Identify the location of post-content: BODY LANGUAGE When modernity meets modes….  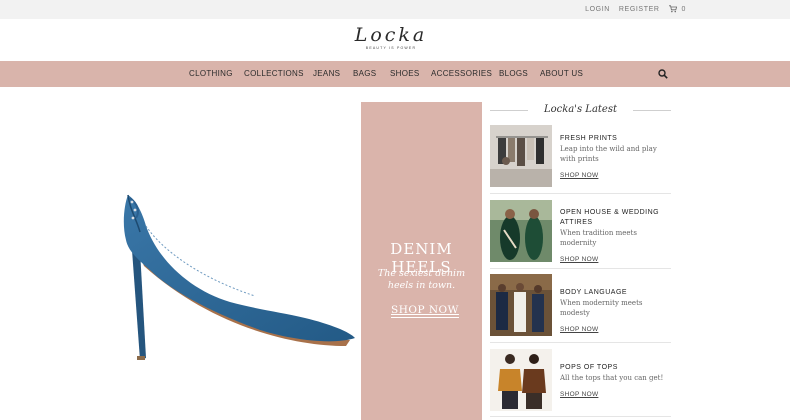
(616, 305).